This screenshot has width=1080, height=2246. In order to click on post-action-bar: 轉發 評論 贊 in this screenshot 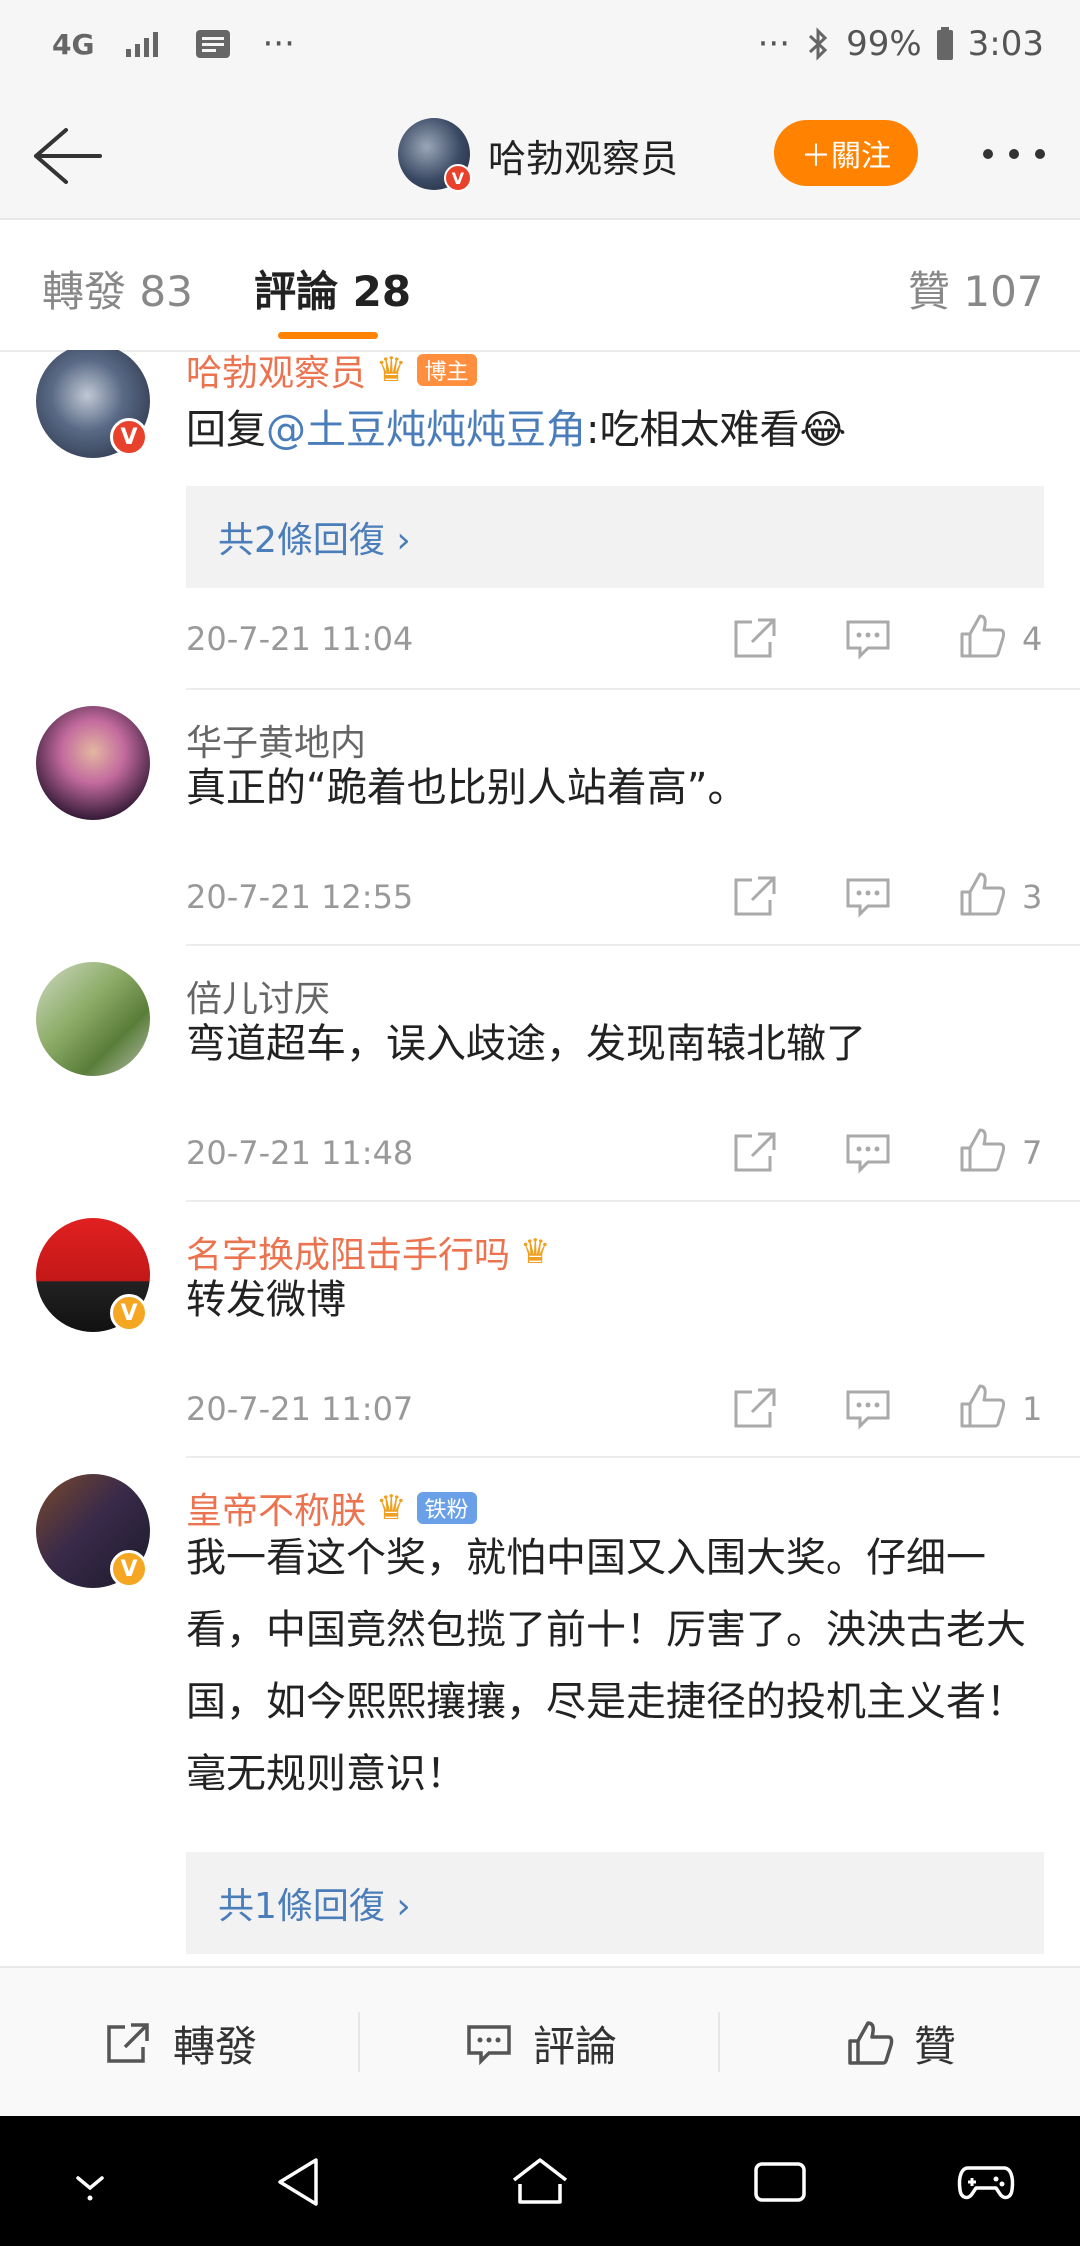, I will do `click(540, 2042)`.